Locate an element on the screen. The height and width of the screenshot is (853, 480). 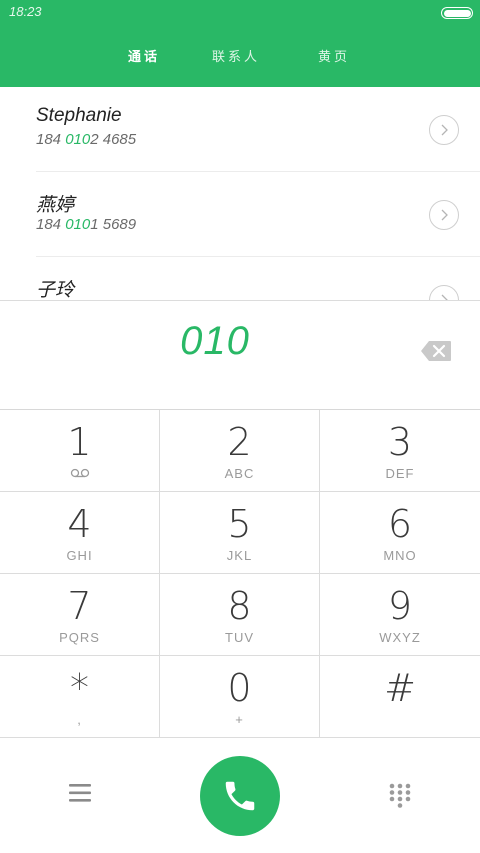
tab-yellow-pages: 黄页 is located at coordinates (334, 55).